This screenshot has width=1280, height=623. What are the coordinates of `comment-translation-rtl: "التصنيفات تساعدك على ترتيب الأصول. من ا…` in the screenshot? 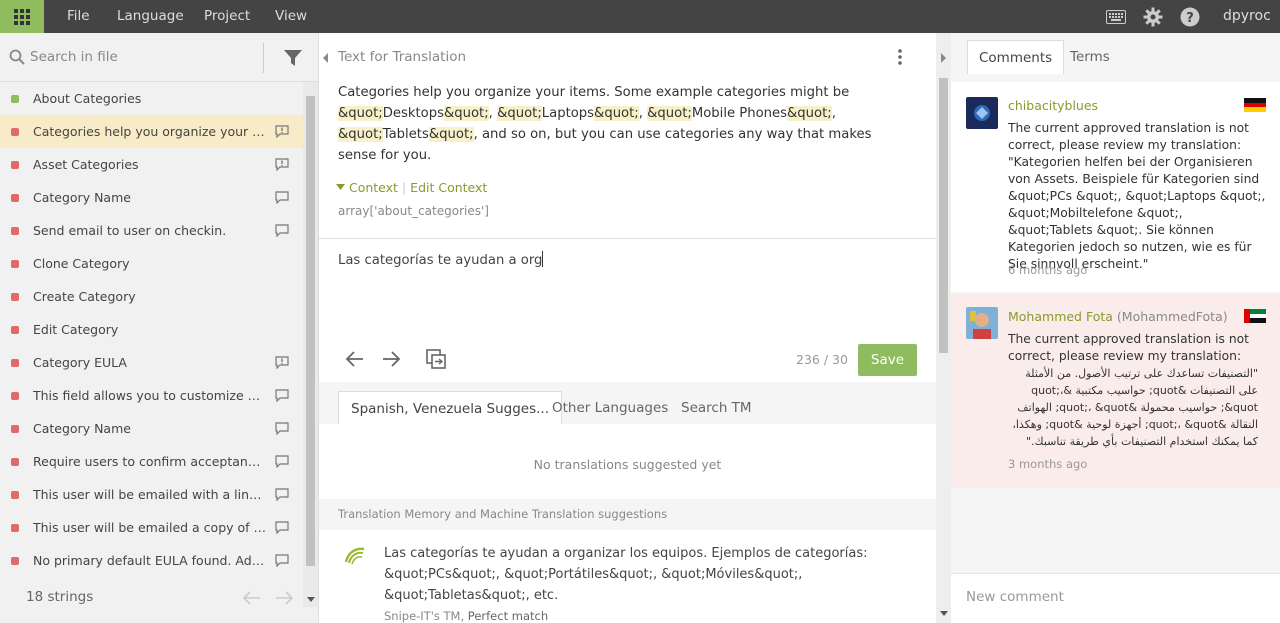 It's located at (1135, 407).